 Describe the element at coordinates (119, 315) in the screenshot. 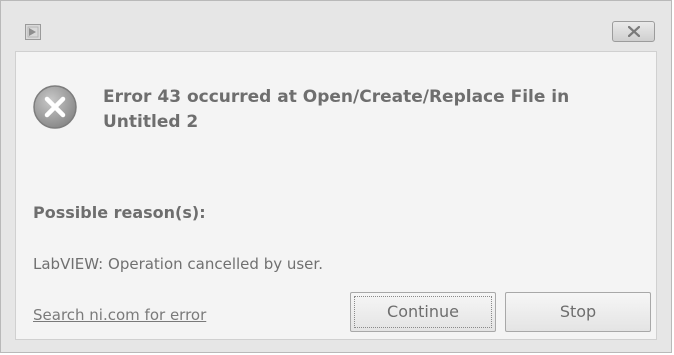

I see `search-ni-link: Search ni.com for error` at that location.